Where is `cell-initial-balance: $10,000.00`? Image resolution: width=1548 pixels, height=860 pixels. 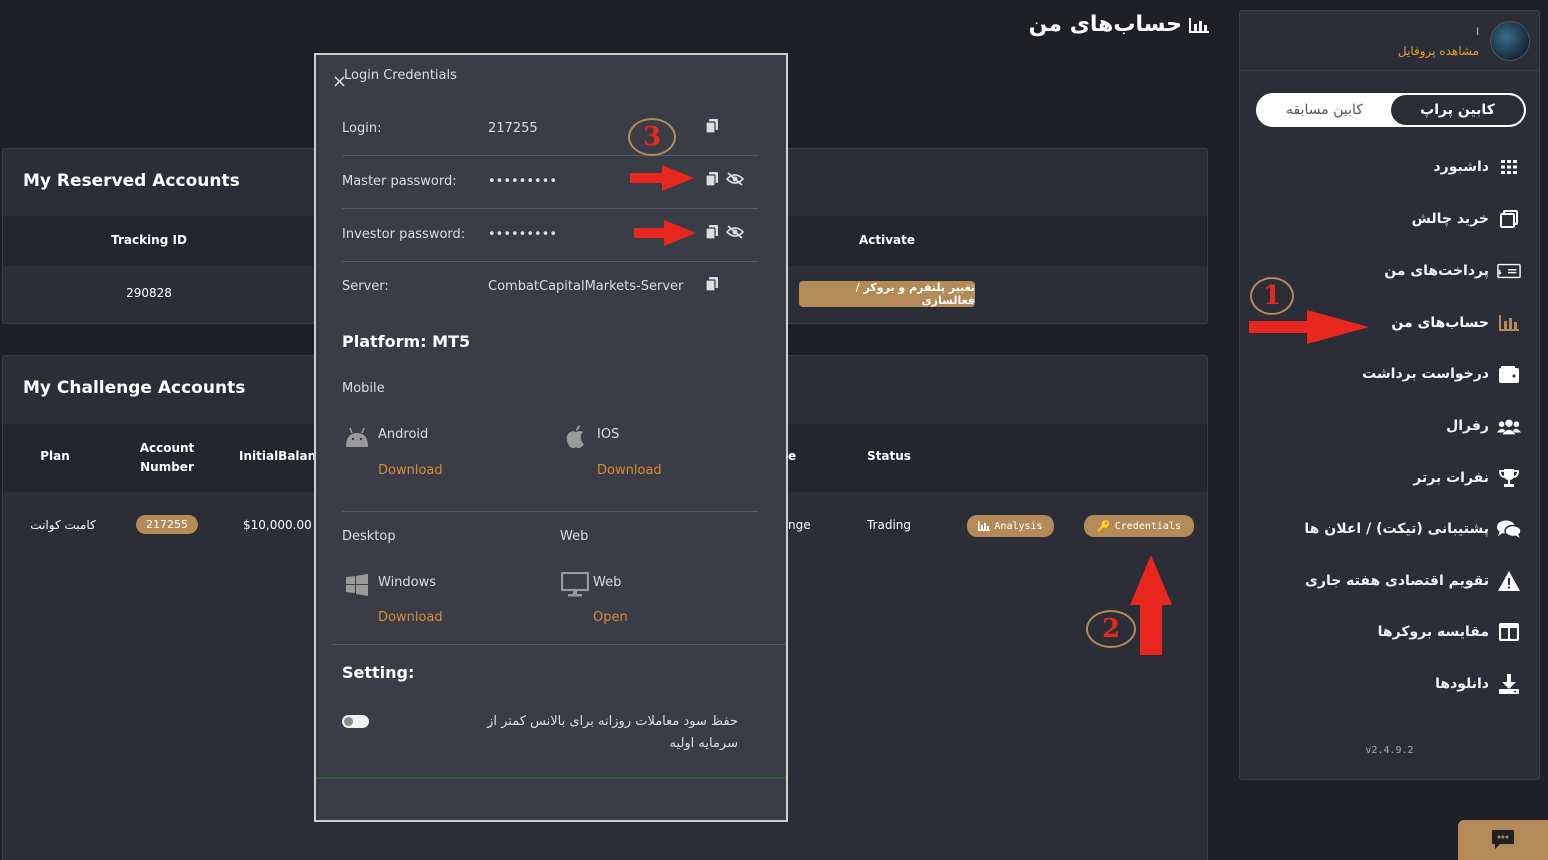 cell-initial-balance: $10,000.00 is located at coordinates (277, 525).